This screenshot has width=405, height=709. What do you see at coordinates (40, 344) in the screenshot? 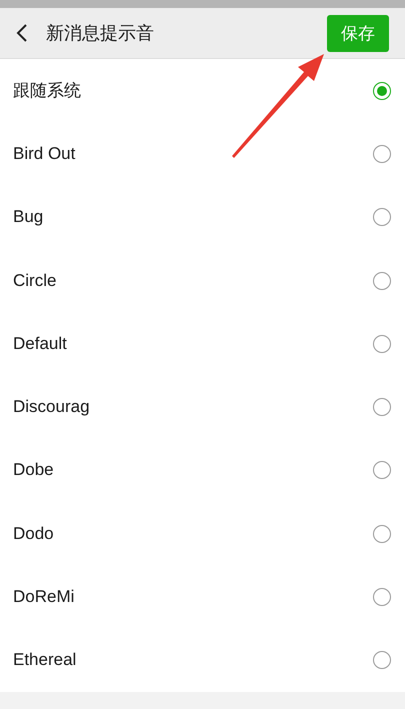
I see `option-label: Default` at bounding box center [40, 344].